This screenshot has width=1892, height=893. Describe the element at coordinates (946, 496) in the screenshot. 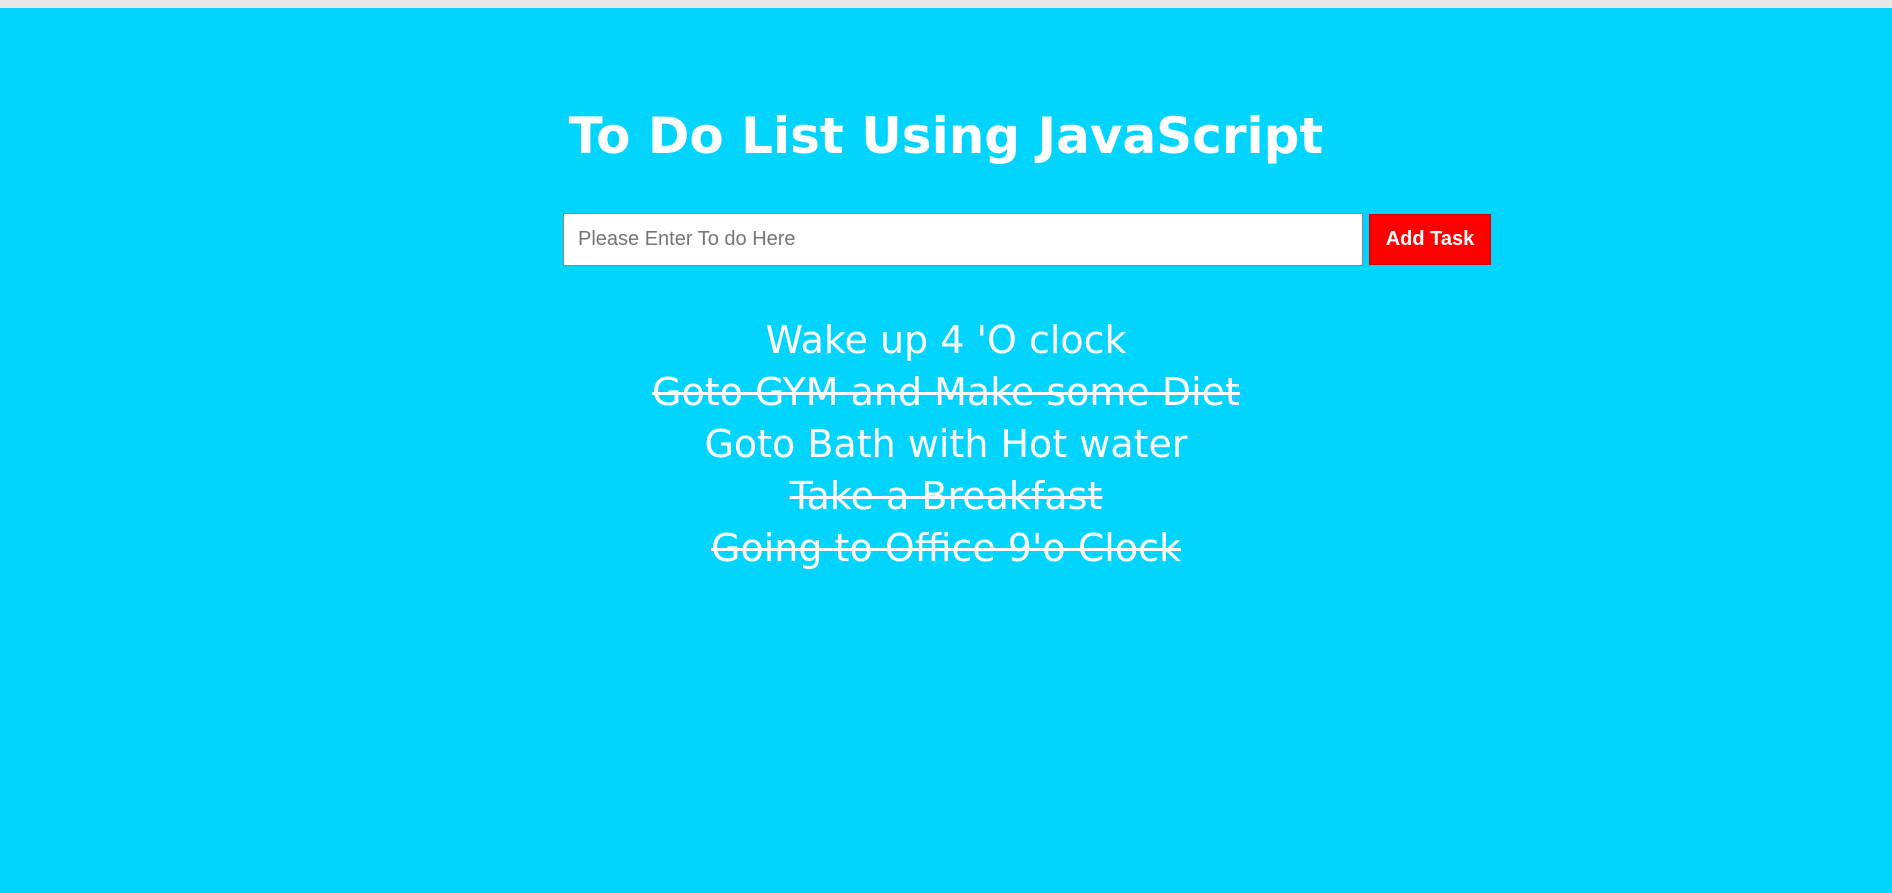

I see `task-item: Take a Breakfast` at that location.